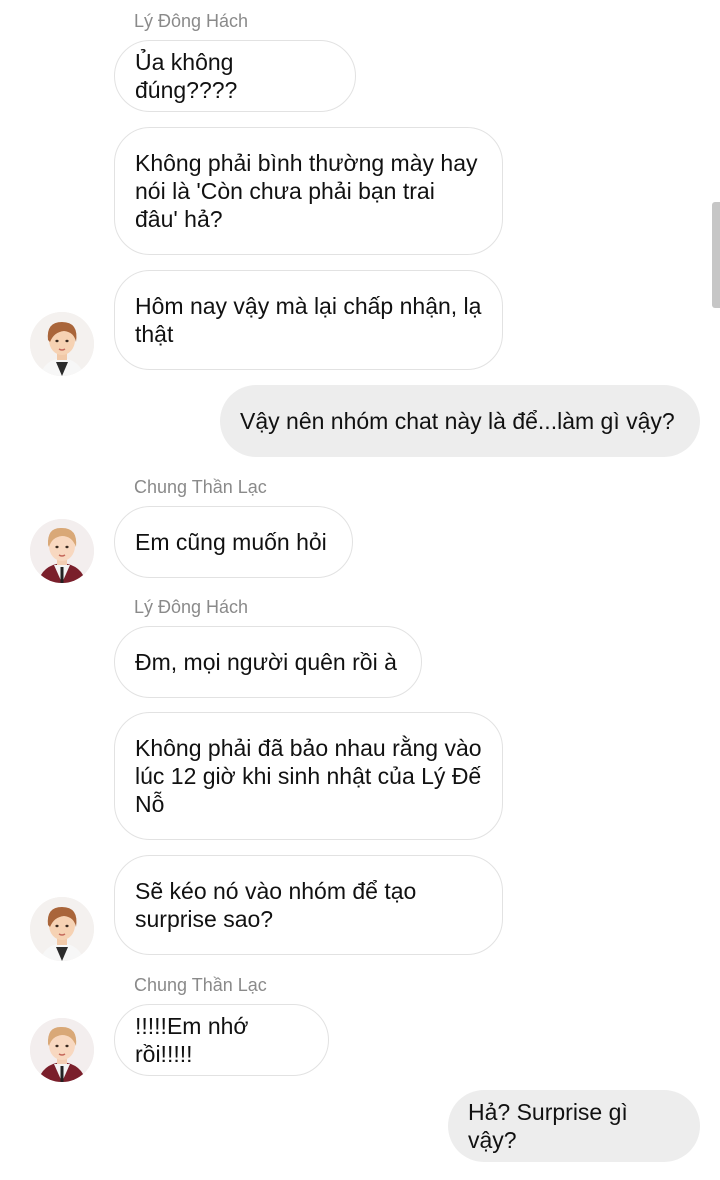 The width and height of the screenshot is (720, 1180). I want to click on message-incoming: Đm, mọi người quên rồi à, so click(268, 662).